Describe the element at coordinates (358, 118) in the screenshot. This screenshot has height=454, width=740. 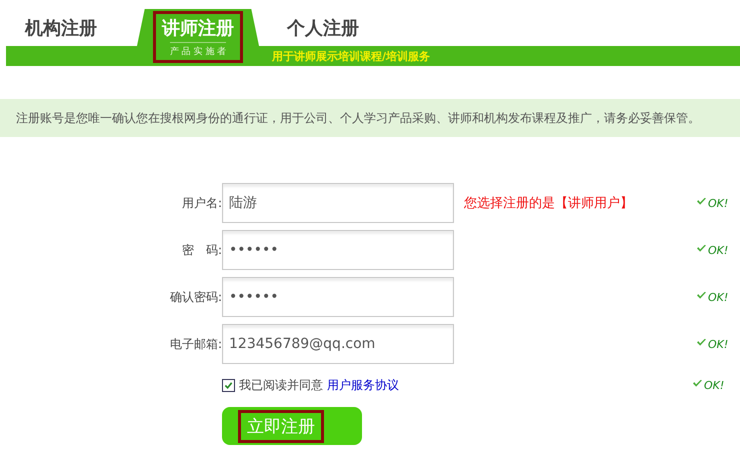
I see `notice-text: 注册账号是您唯一确认您在搜根网身份的通行证，用于公司、个人学习产品采购、讲师和机构发布课程及推广，请务必妥善保管。` at that location.